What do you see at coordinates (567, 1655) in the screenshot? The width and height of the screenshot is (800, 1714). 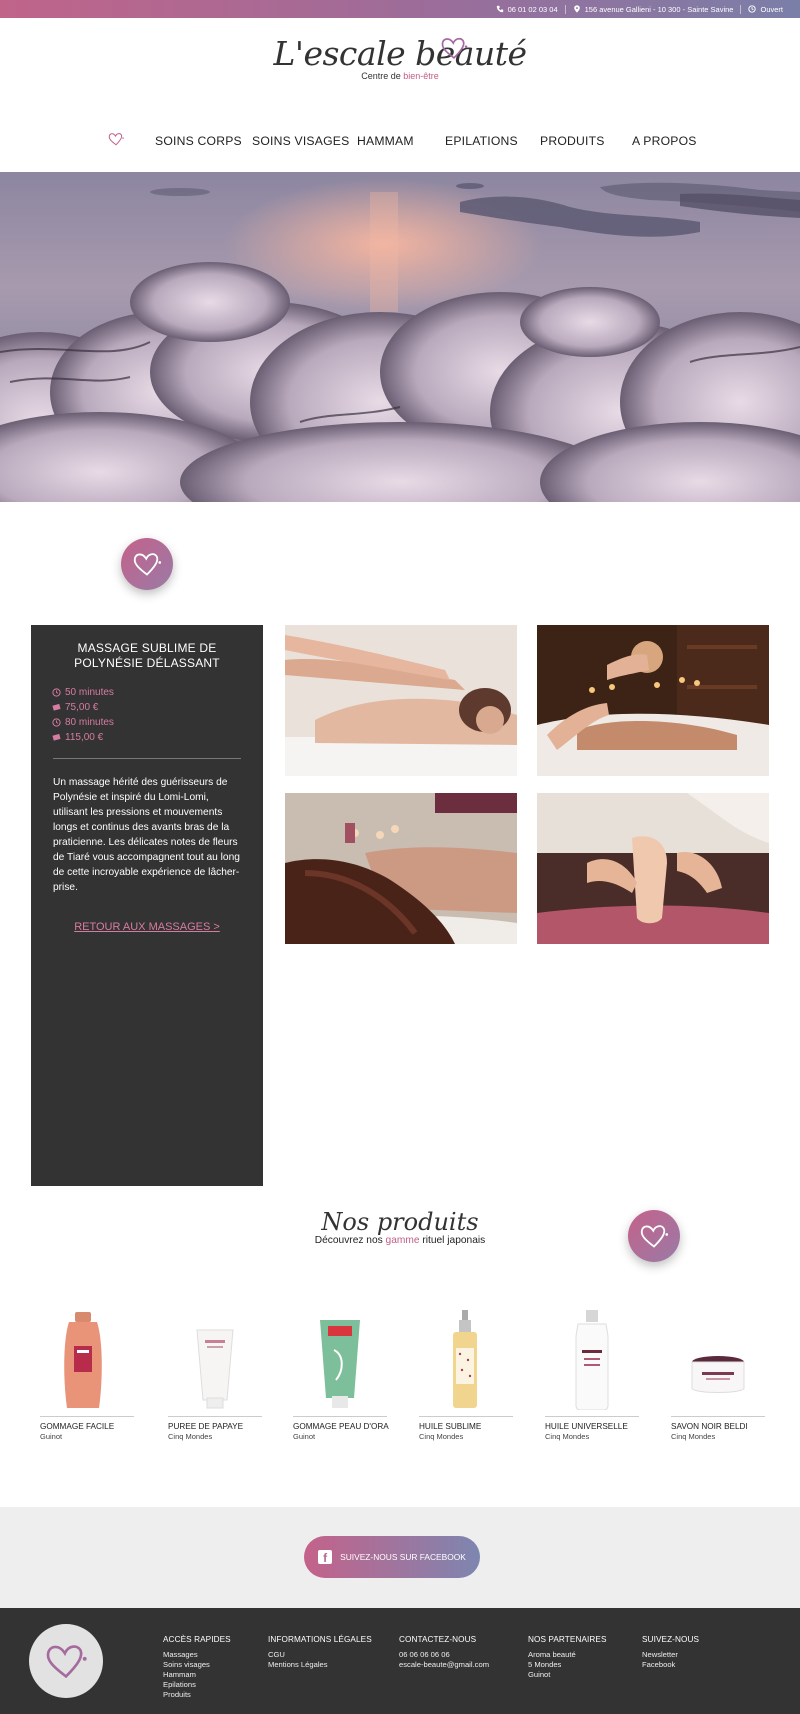 I see `footer-link-aroma-beaute: Aroma beauté` at bounding box center [567, 1655].